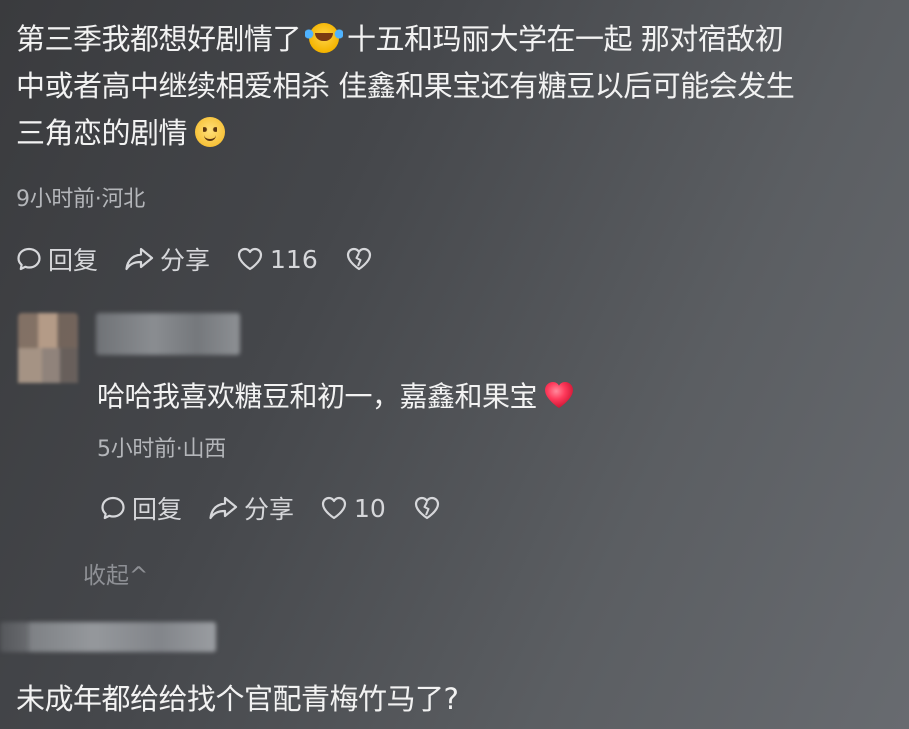 The image size is (909, 729). I want to click on comment-line-1: 第三季我都想好剧情了 十五和玛丽大学在一起 那对宿敌初, so click(456, 39).